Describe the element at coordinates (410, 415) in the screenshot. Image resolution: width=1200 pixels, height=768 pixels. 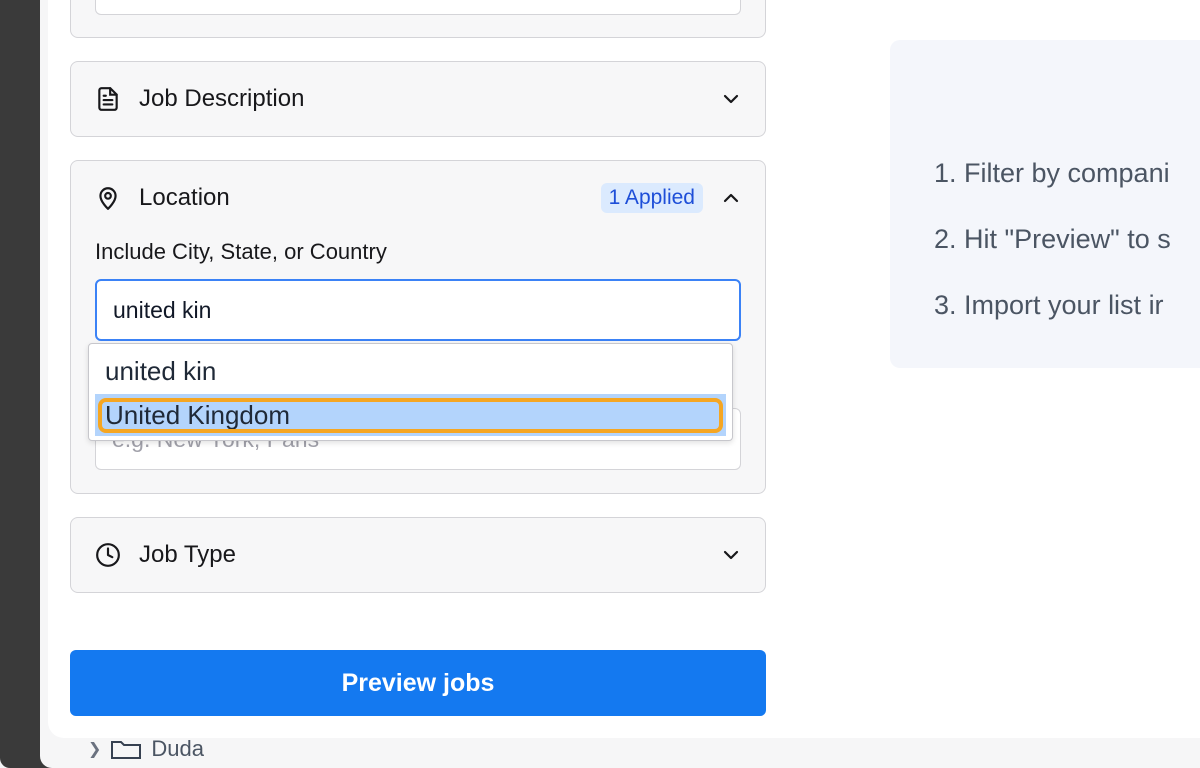
I see `suggestion-option-selected: United Kingdom` at that location.